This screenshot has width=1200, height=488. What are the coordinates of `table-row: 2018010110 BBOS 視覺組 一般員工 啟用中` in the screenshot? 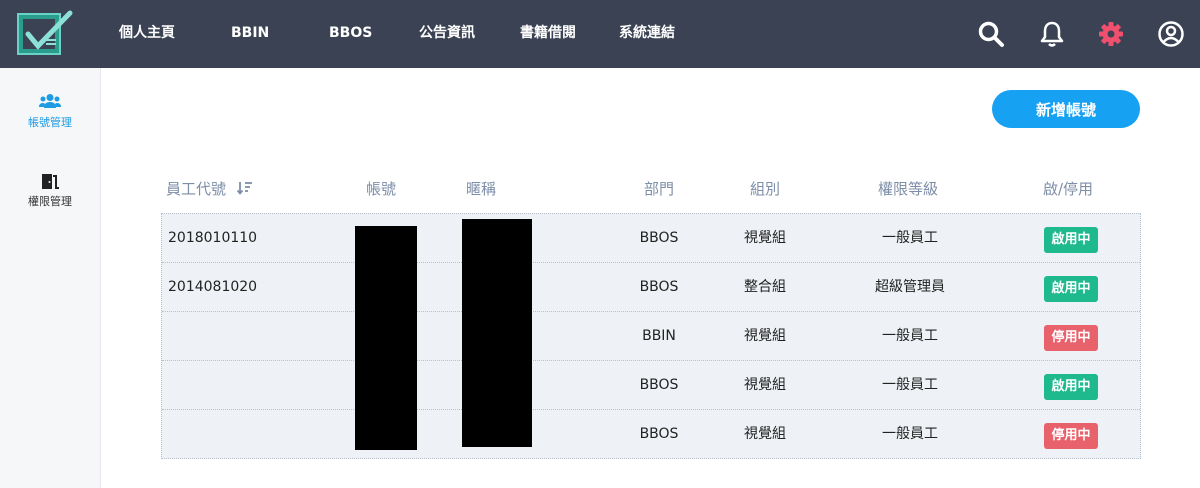 It's located at (651, 238).